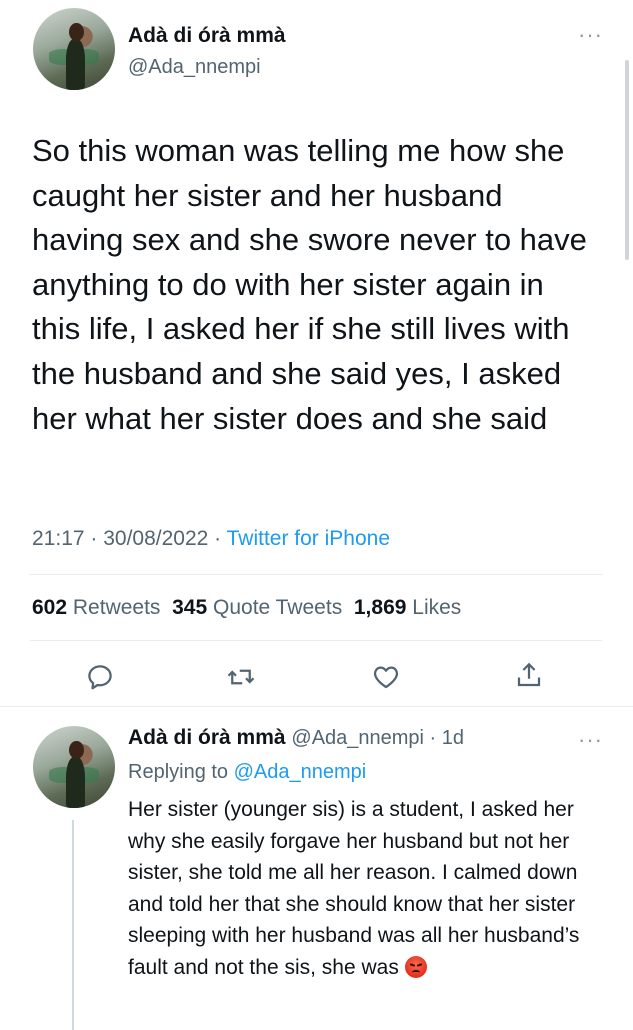 This screenshot has width=633, height=1030. Describe the element at coordinates (74, 767) in the screenshot. I see `reply-avatar` at that location.